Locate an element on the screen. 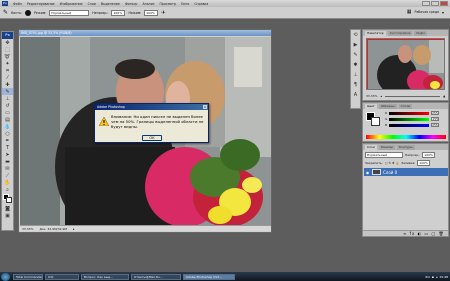  menu-analysis: Анализ is located at coordinates (148, 4).